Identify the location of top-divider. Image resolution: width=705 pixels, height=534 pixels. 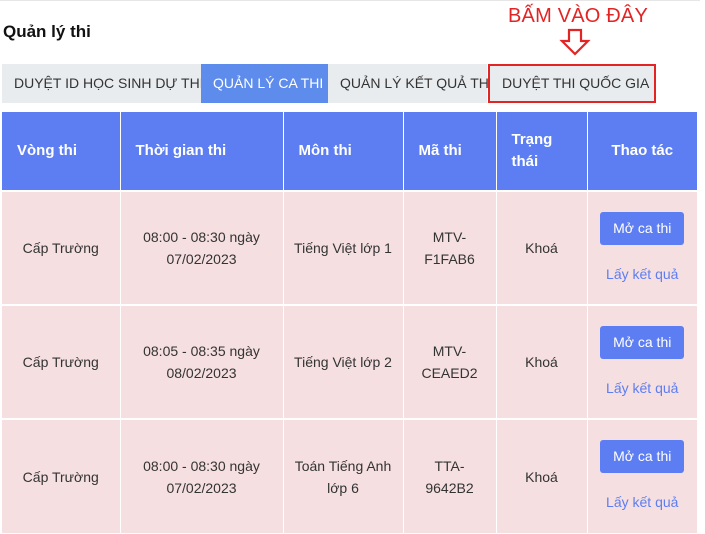
(350, 0).